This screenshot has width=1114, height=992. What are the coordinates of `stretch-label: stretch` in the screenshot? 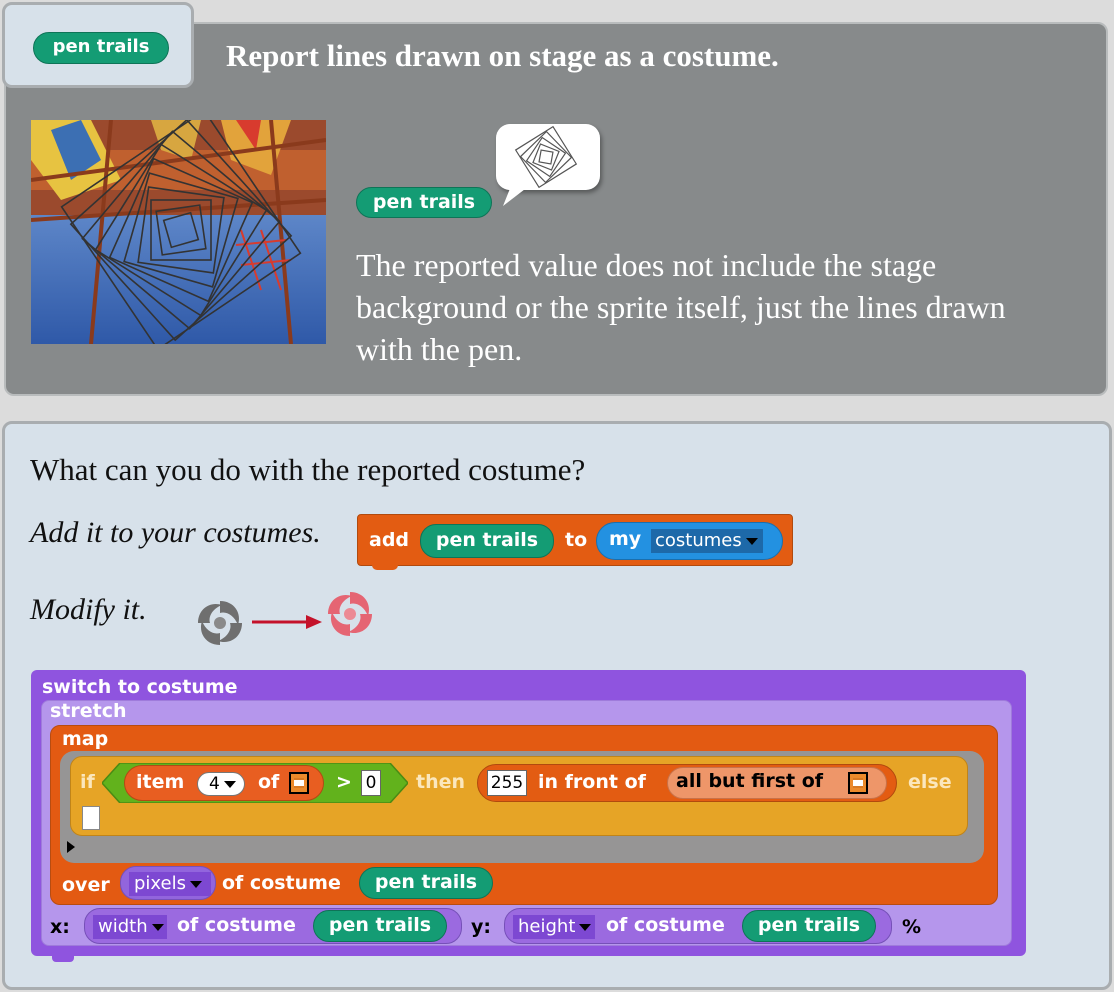 It's located at (88, 711).